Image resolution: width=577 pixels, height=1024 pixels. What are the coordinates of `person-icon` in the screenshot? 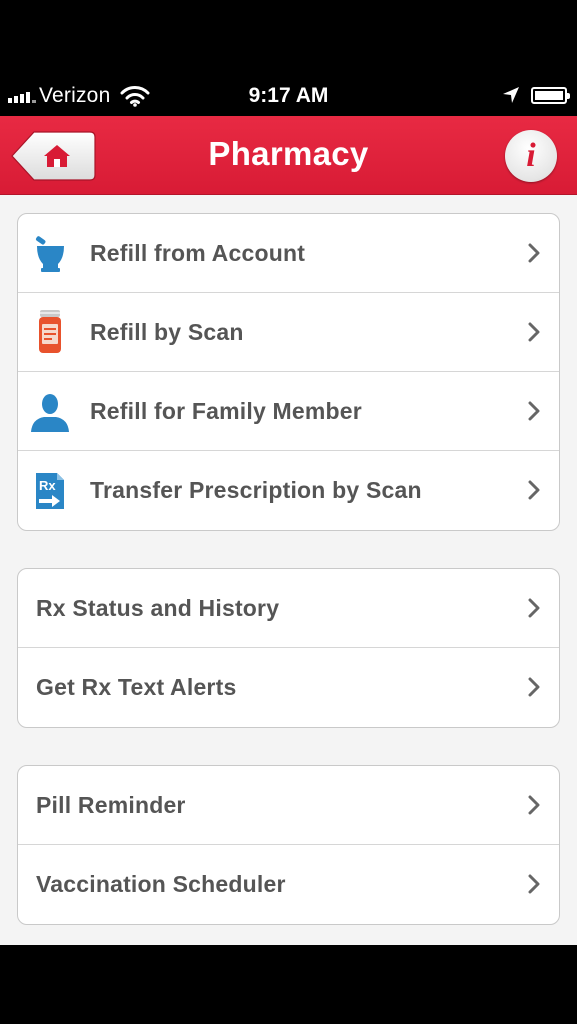 It's located at (50, 413).